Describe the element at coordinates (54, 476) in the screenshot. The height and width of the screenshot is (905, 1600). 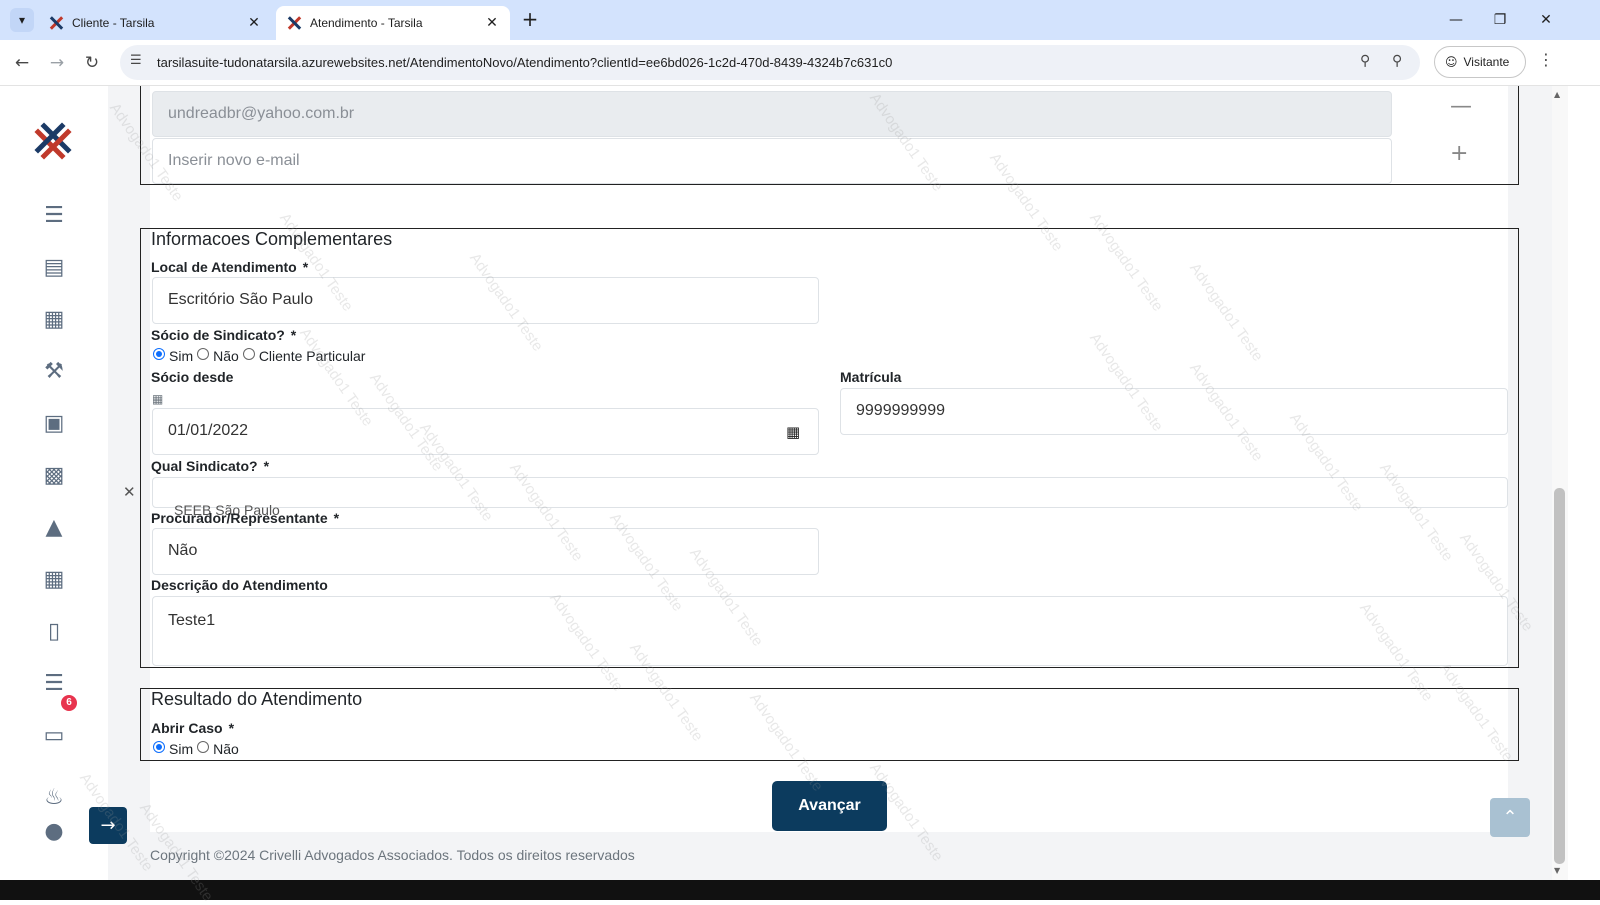
I see `book-icon: ▩` at that location.